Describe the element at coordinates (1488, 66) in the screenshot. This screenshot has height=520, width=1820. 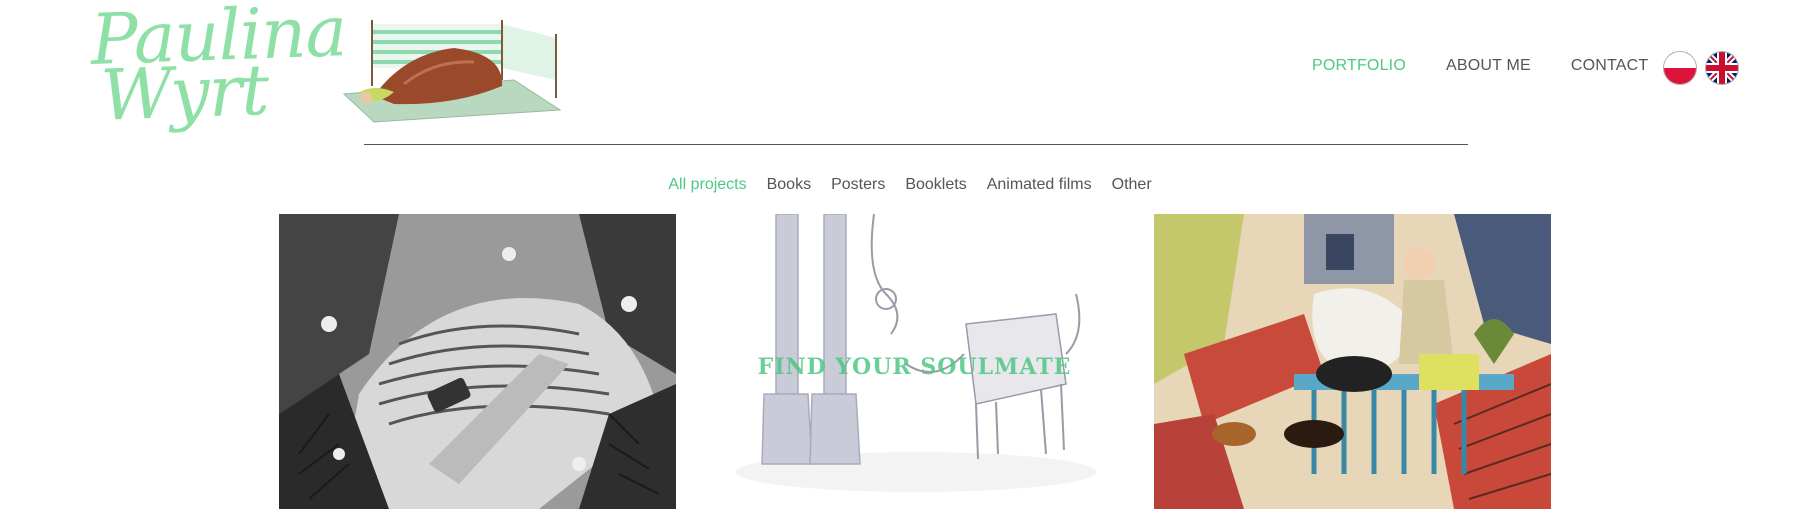
I see `nav-about-me: ABOUT ME` at that location.